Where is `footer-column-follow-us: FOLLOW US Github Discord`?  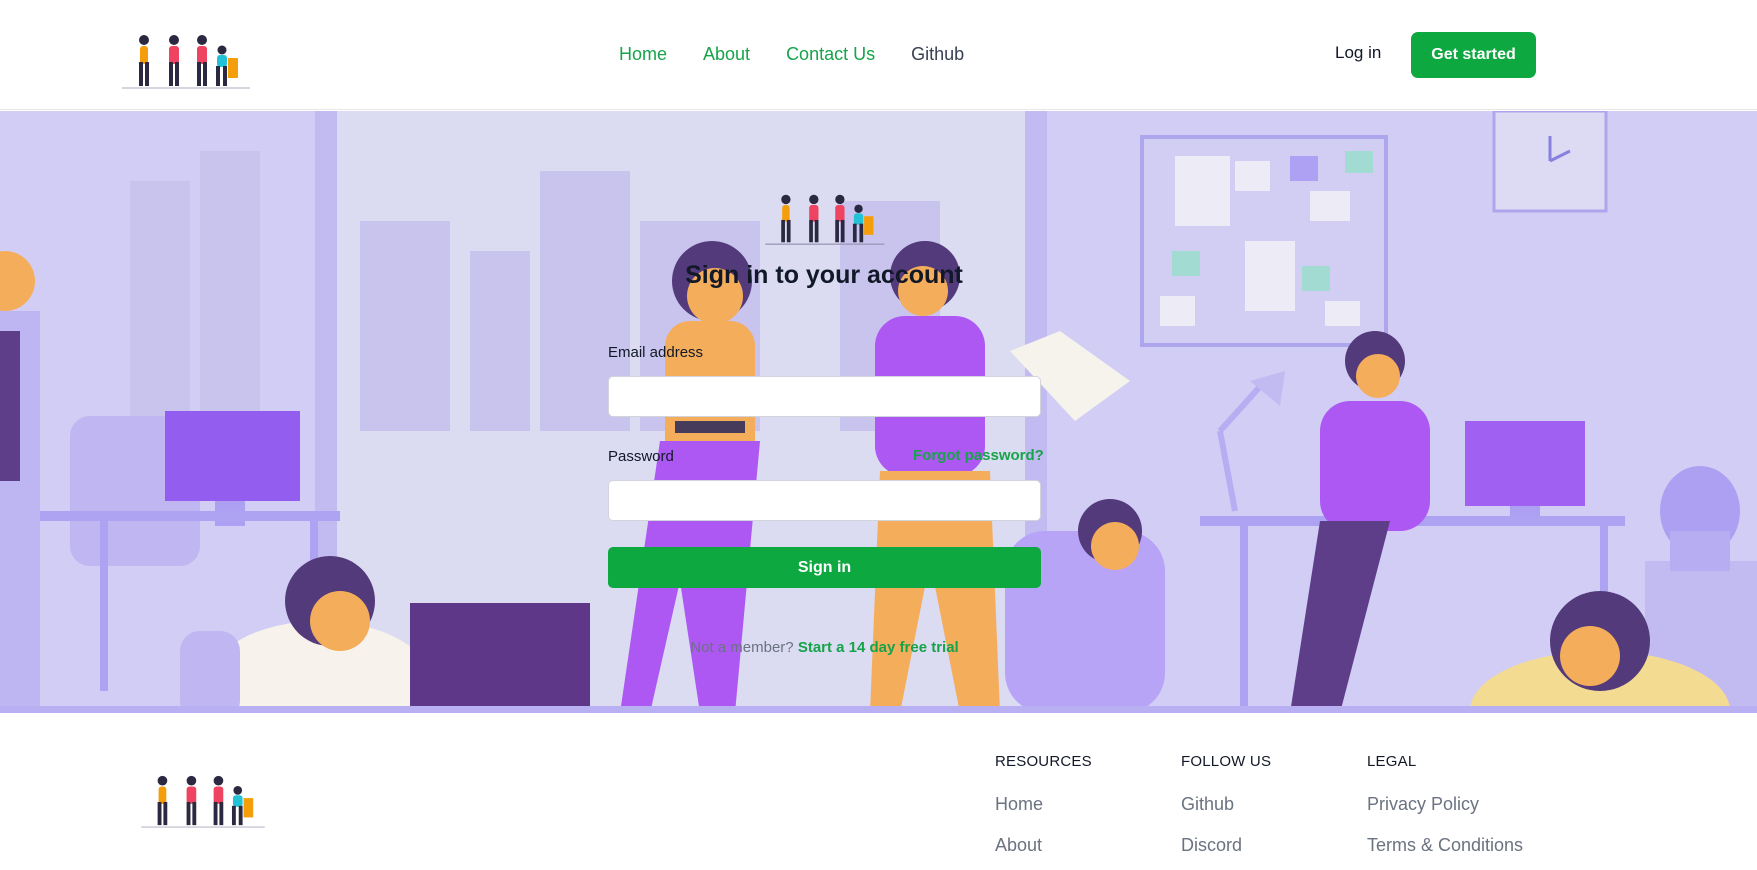
footer-column-follow-us: FOLLOW US Github Discord is located at coordinates (1226, 811).